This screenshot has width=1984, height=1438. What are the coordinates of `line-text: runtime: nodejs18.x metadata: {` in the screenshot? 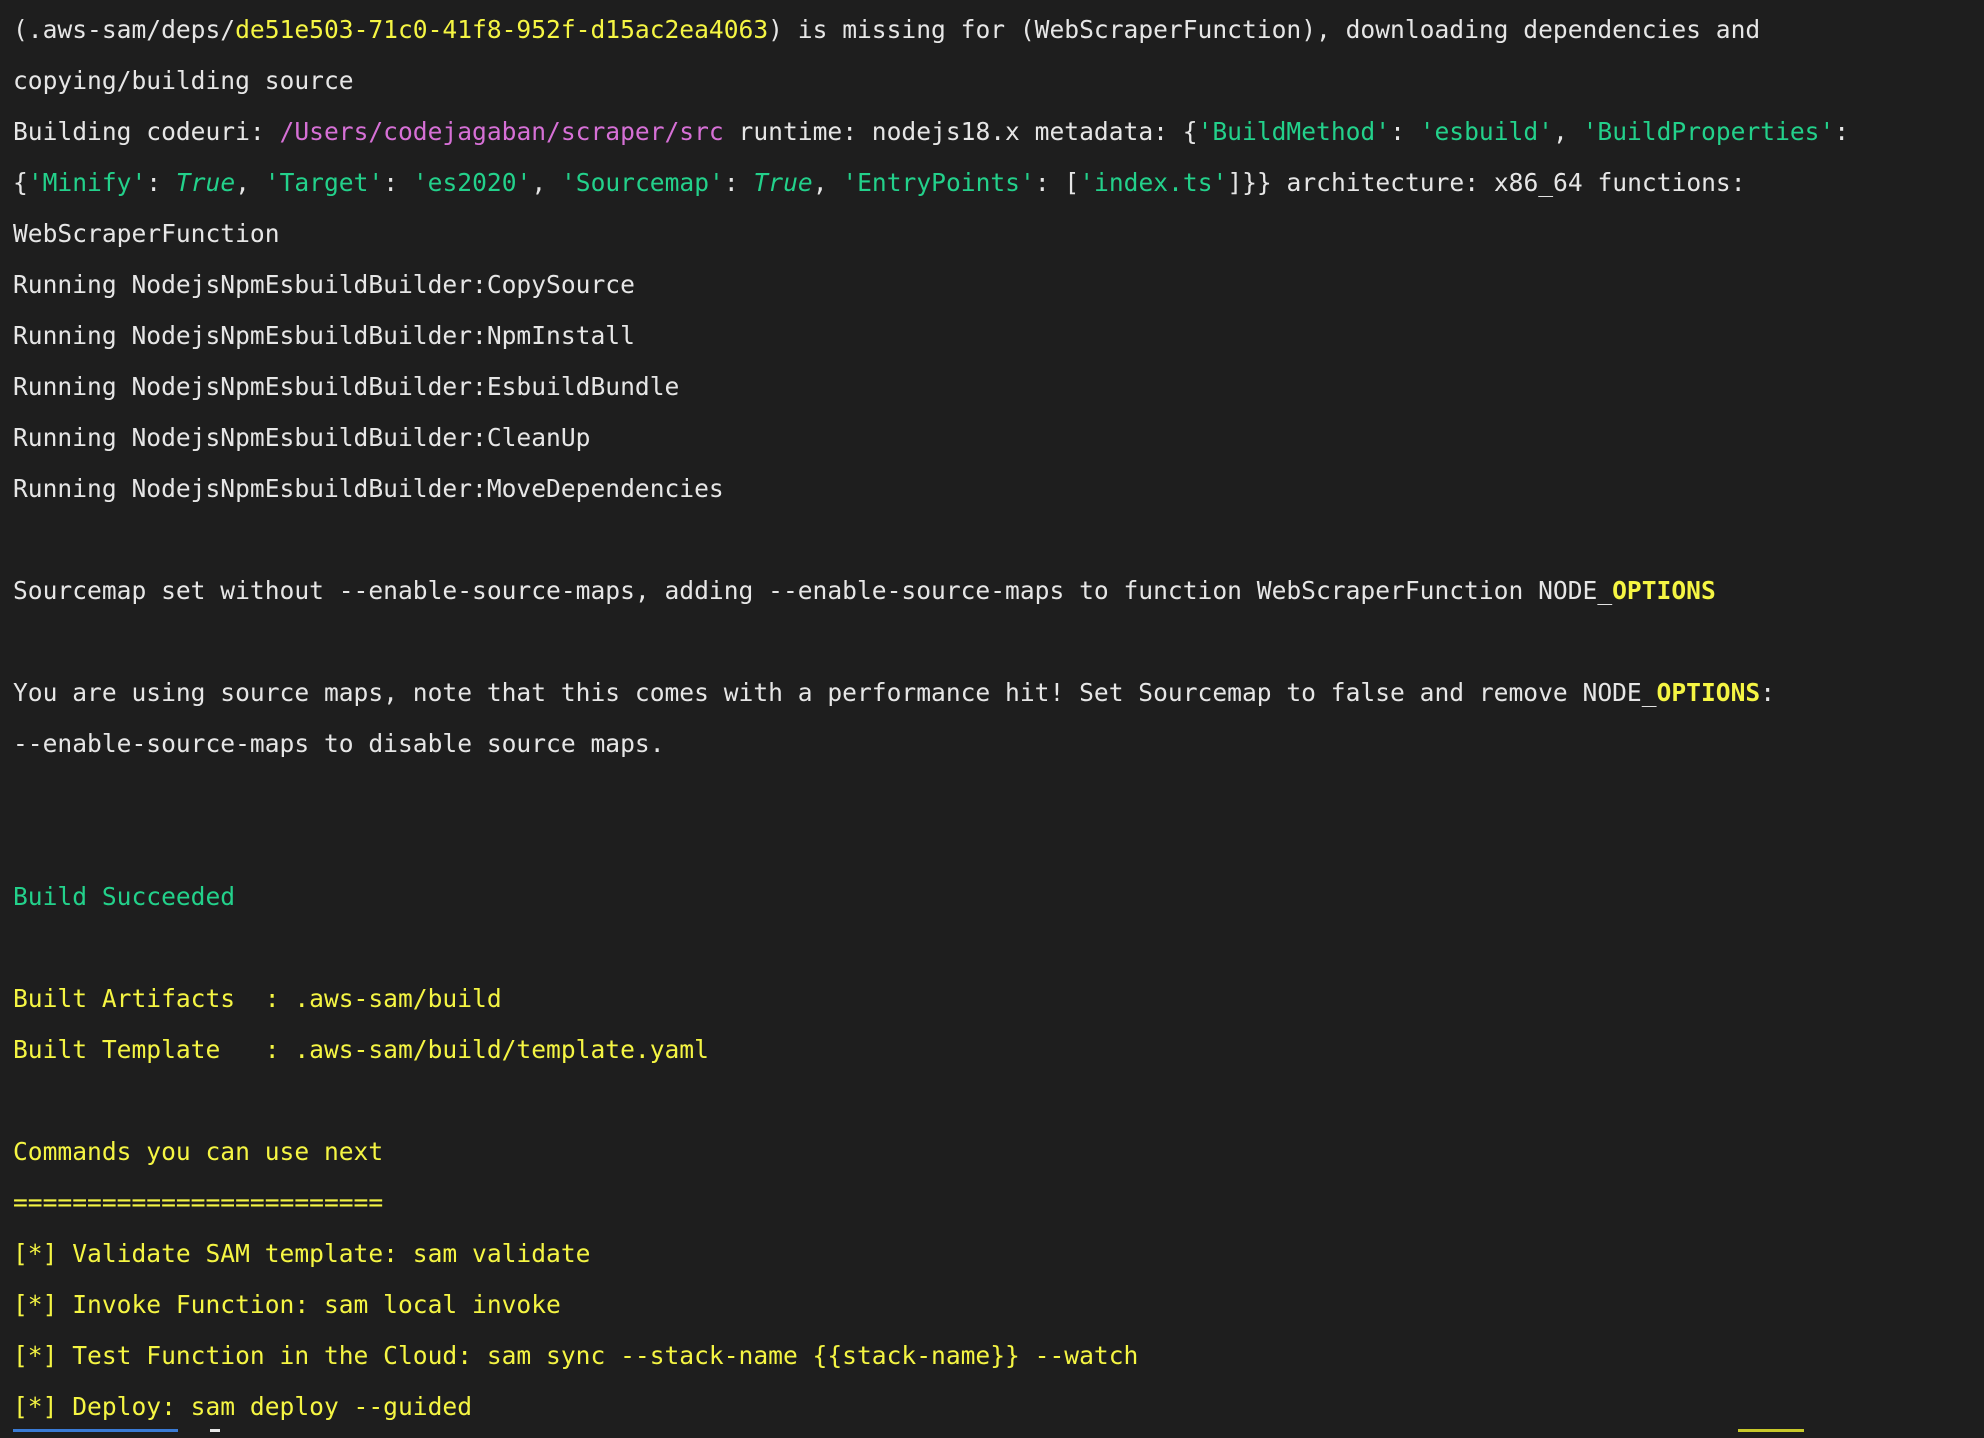 It's located at (960, 131).